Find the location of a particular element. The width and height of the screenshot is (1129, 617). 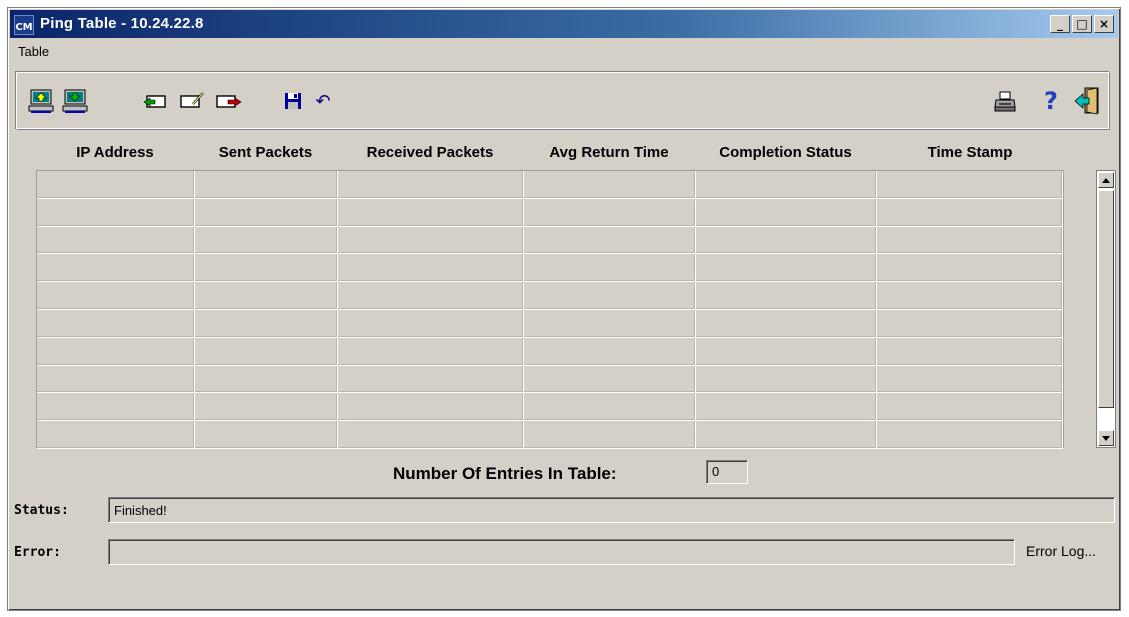

maximize-button: □ is located at coordinates (1082, 24).